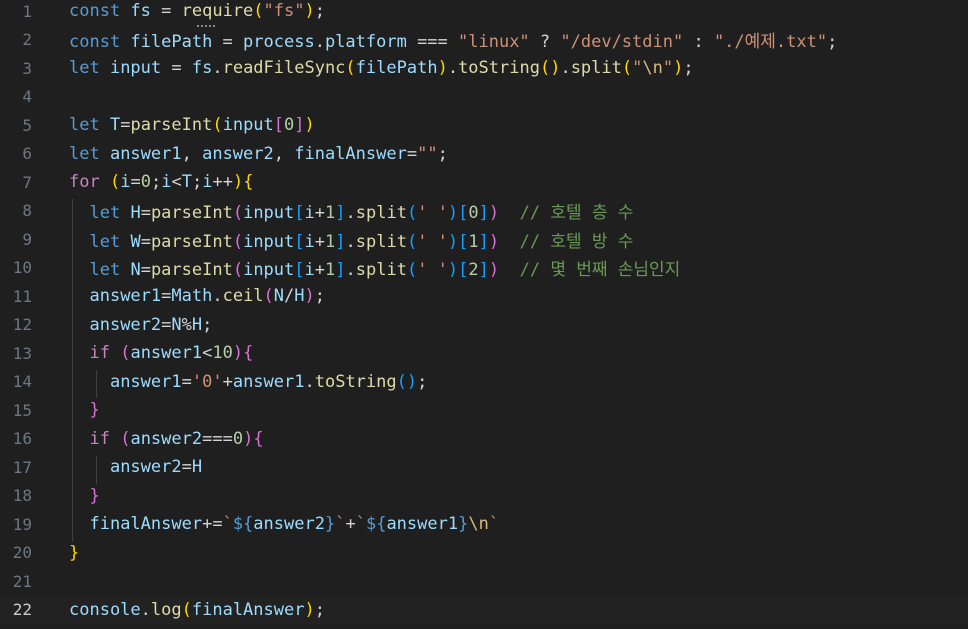 This screenshot has height=629, width=968. What do you see at coordinates (427, 153) in the screenshot?
I see `code-token: ""` at bounding box center [427, 153].